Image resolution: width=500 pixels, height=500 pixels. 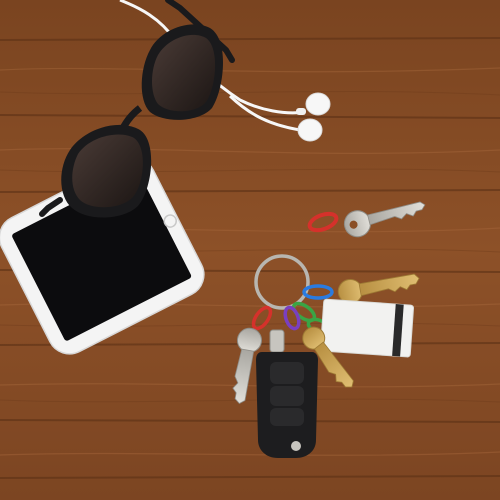 I want to click on fob-unlock-button, so click(x=287, y=396).